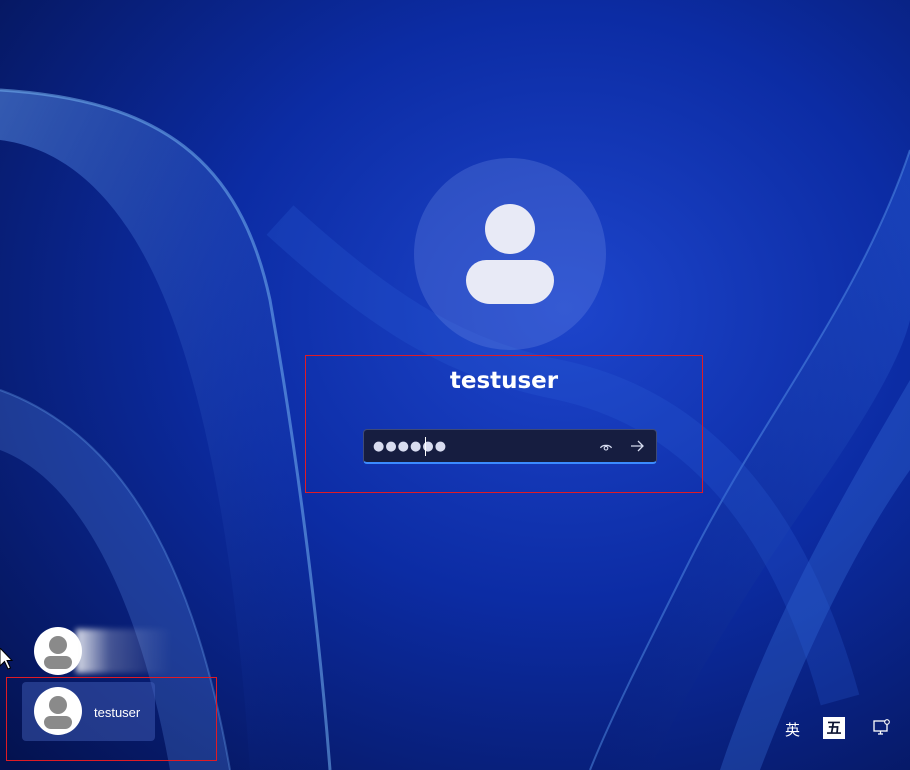  I want to click on user-avatar-large, so click(510, 254).